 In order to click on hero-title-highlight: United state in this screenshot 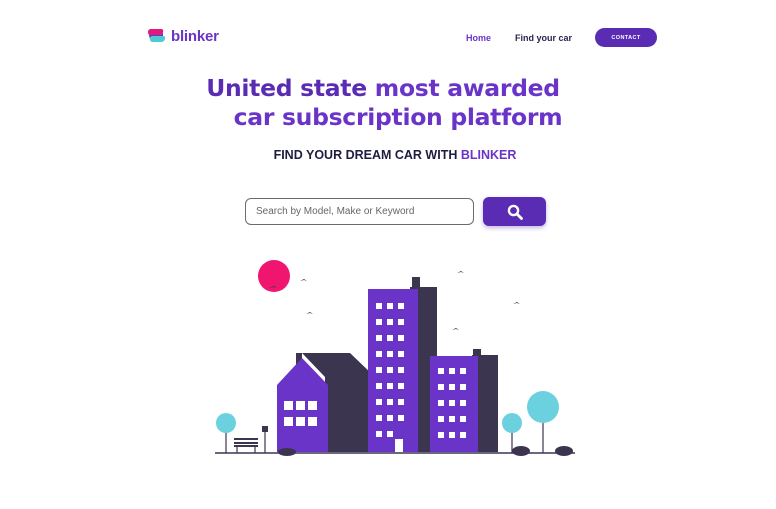, I will do `click(286, 88)`.